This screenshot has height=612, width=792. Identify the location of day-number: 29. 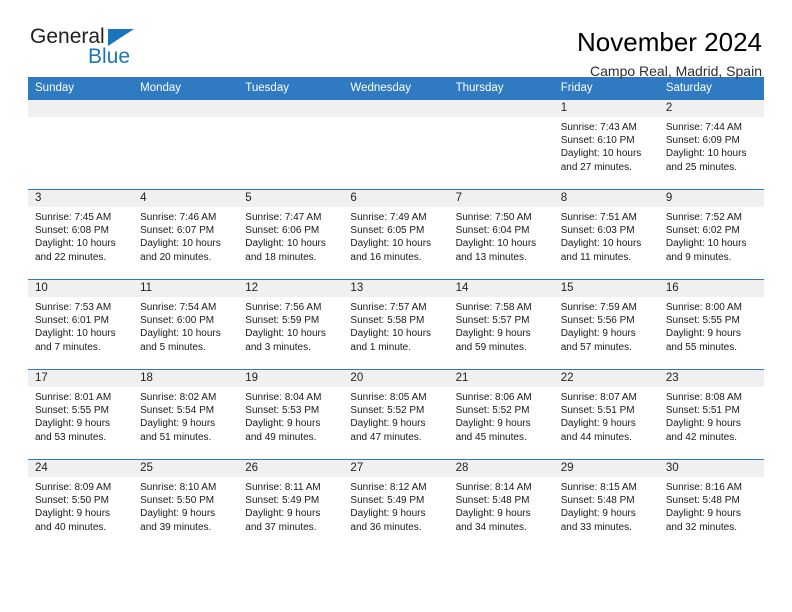
(606, 468).